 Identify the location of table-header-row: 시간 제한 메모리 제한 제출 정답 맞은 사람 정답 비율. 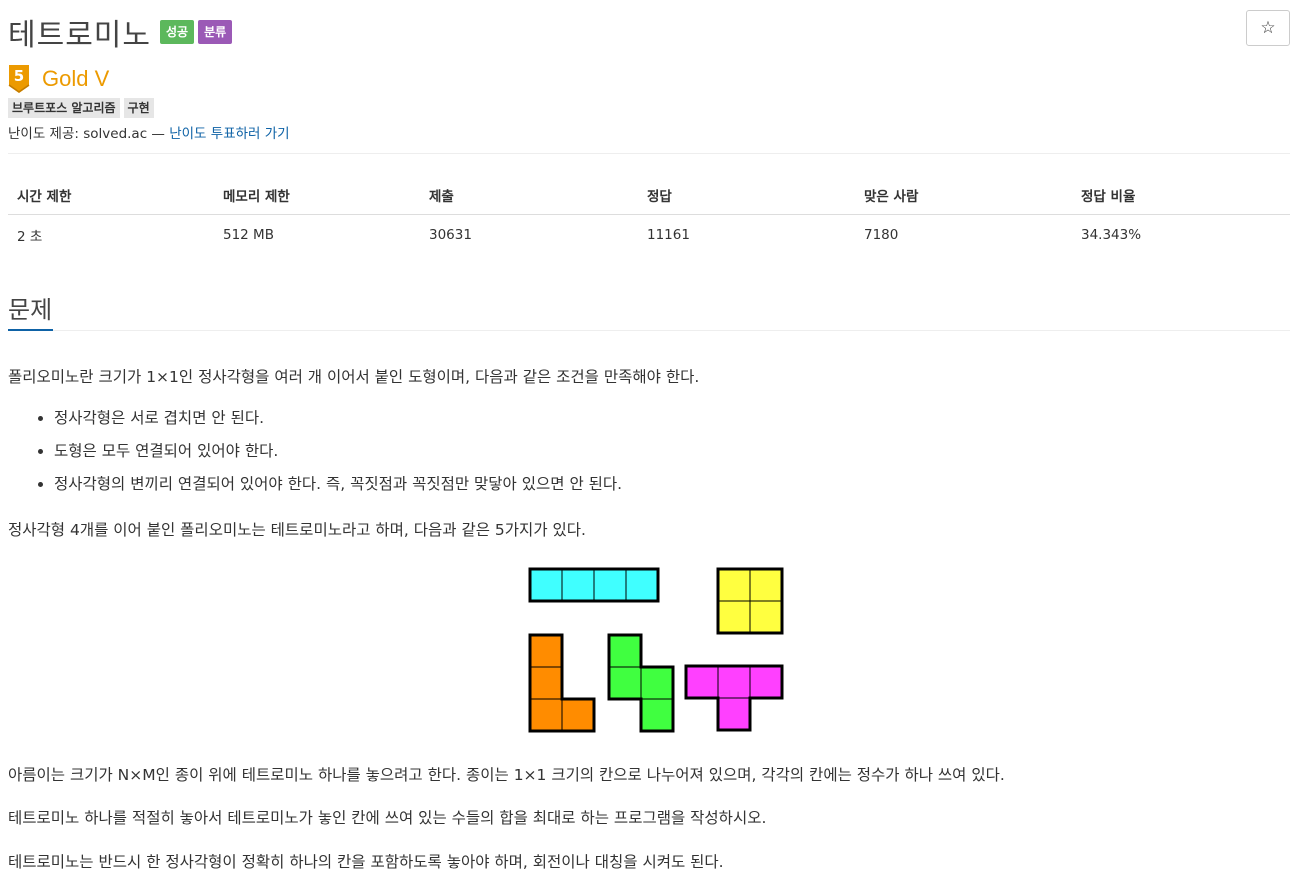
(649, 195).